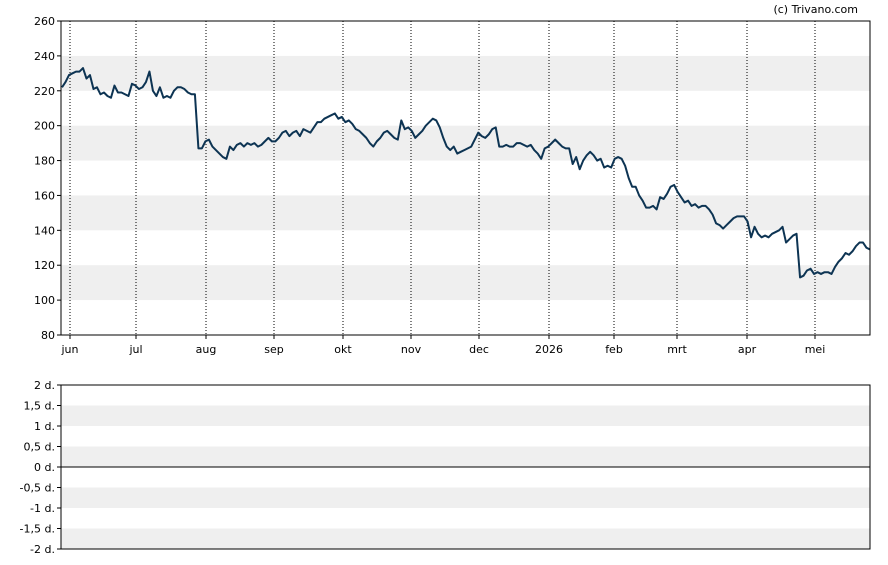 The image size is (888, 565). Describe the element at coordinates (44, 467) in the screenshot. I see `y-tick-label: 0 d.` at that location.